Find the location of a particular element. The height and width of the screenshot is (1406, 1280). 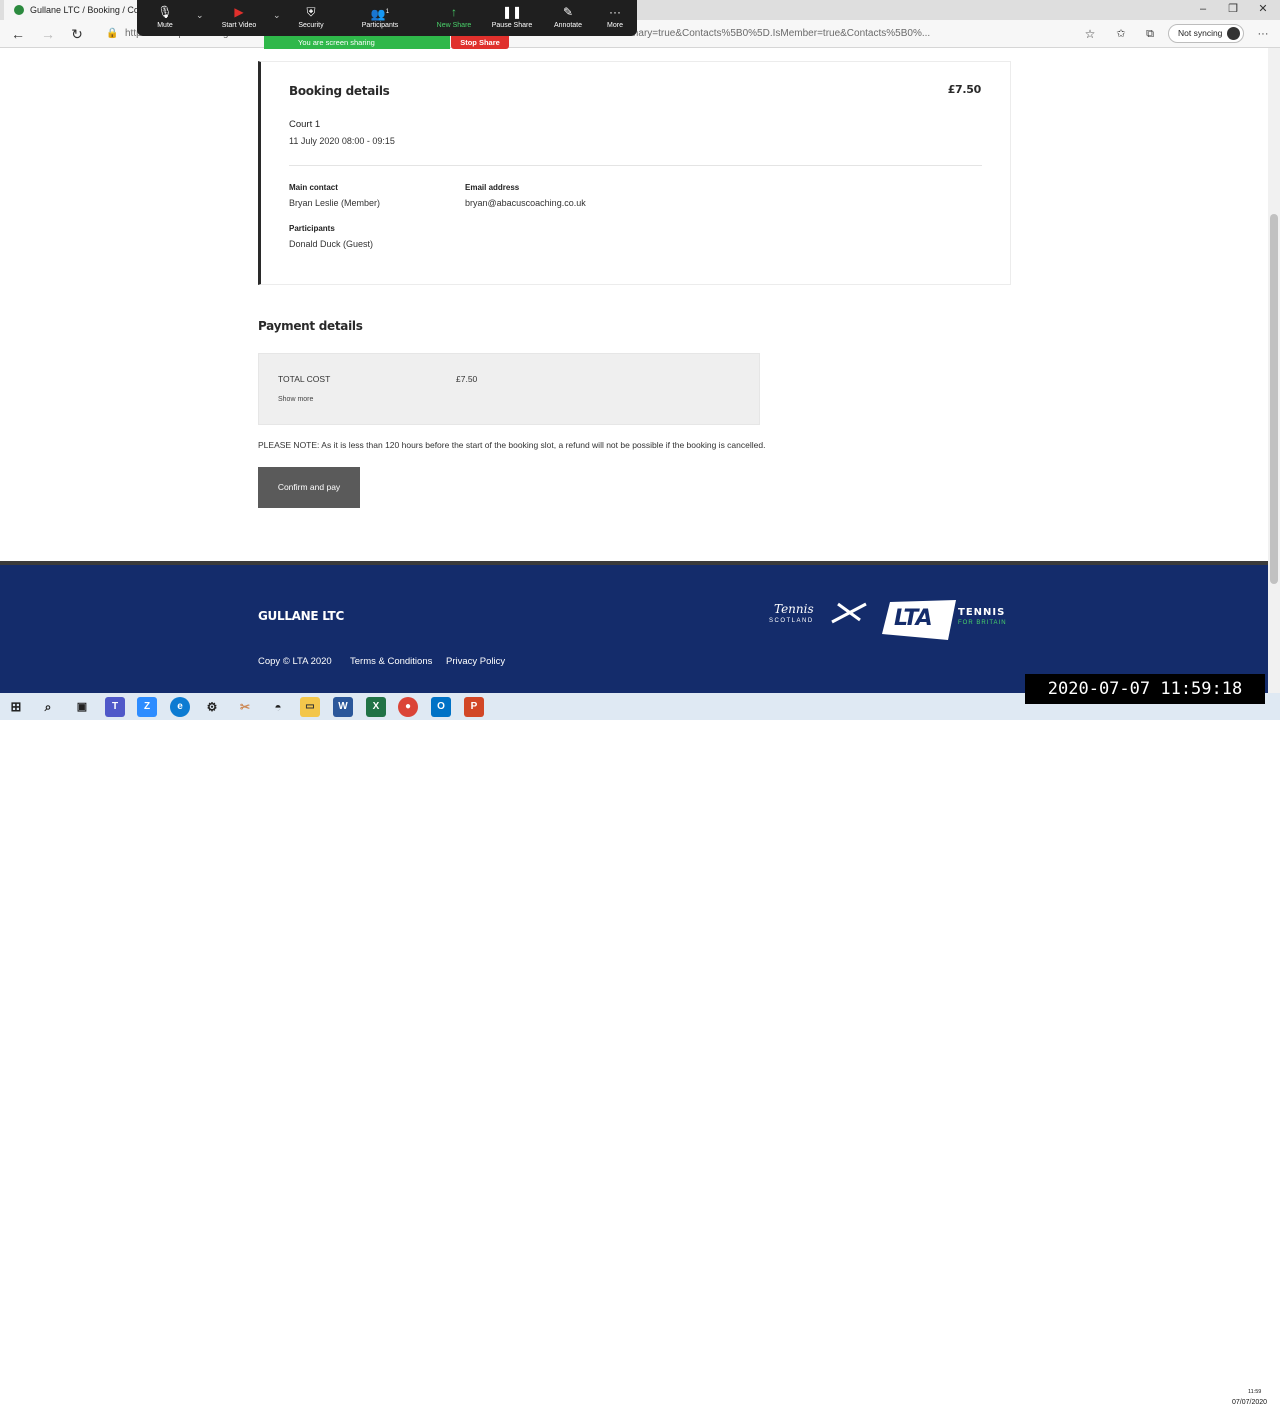

sync-label: Not syncing is located at coordinates (1200, 33).